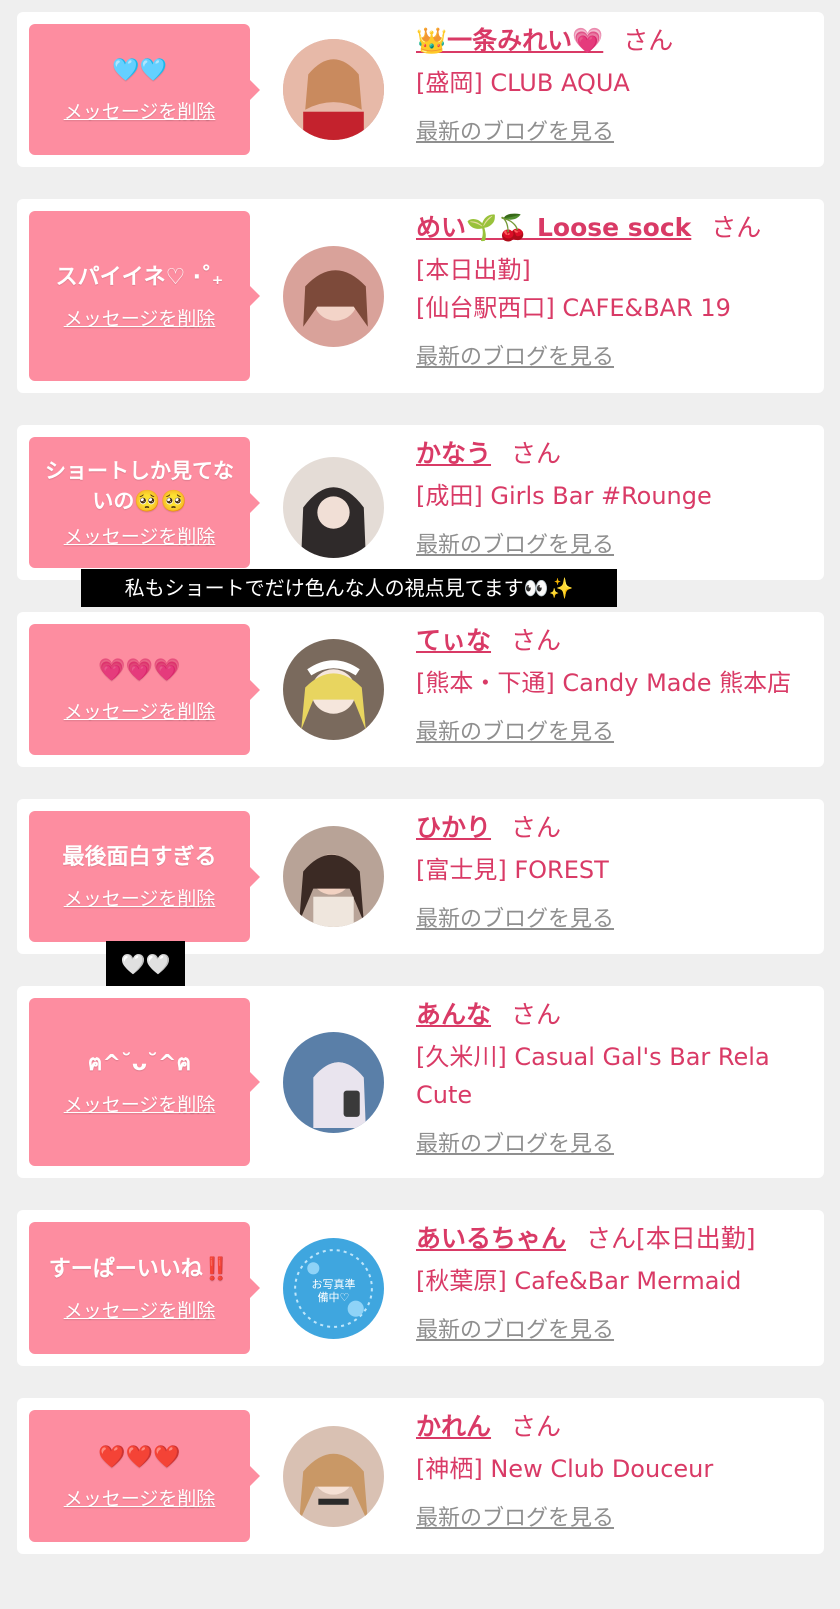 This screenshot has width=840, height=1609. I want to click on cast-name-link: かなう, so click(453, 453).